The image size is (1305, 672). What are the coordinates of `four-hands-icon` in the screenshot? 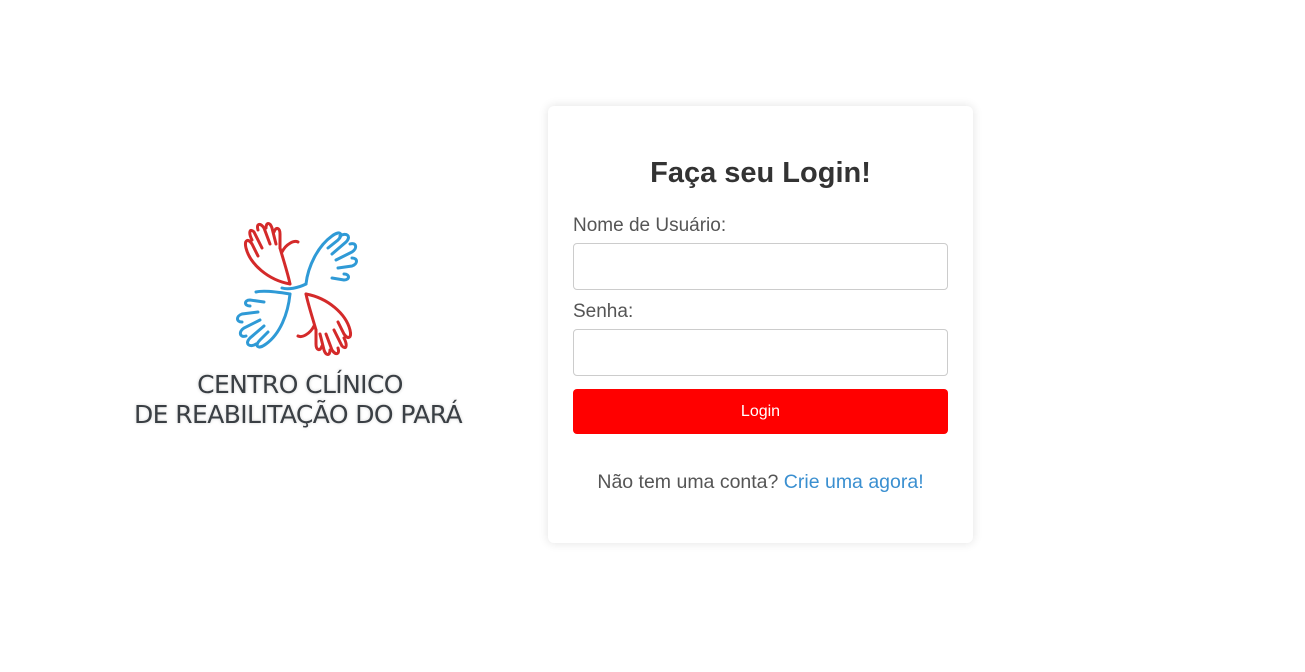 It's located at (297, 289).